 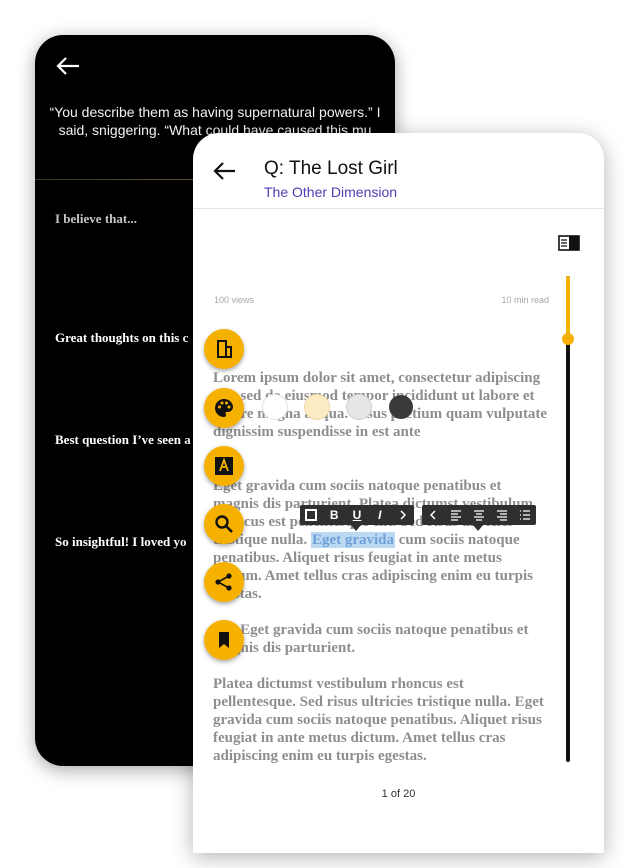 I want to click on theme-button, so click(x=224, y=408).